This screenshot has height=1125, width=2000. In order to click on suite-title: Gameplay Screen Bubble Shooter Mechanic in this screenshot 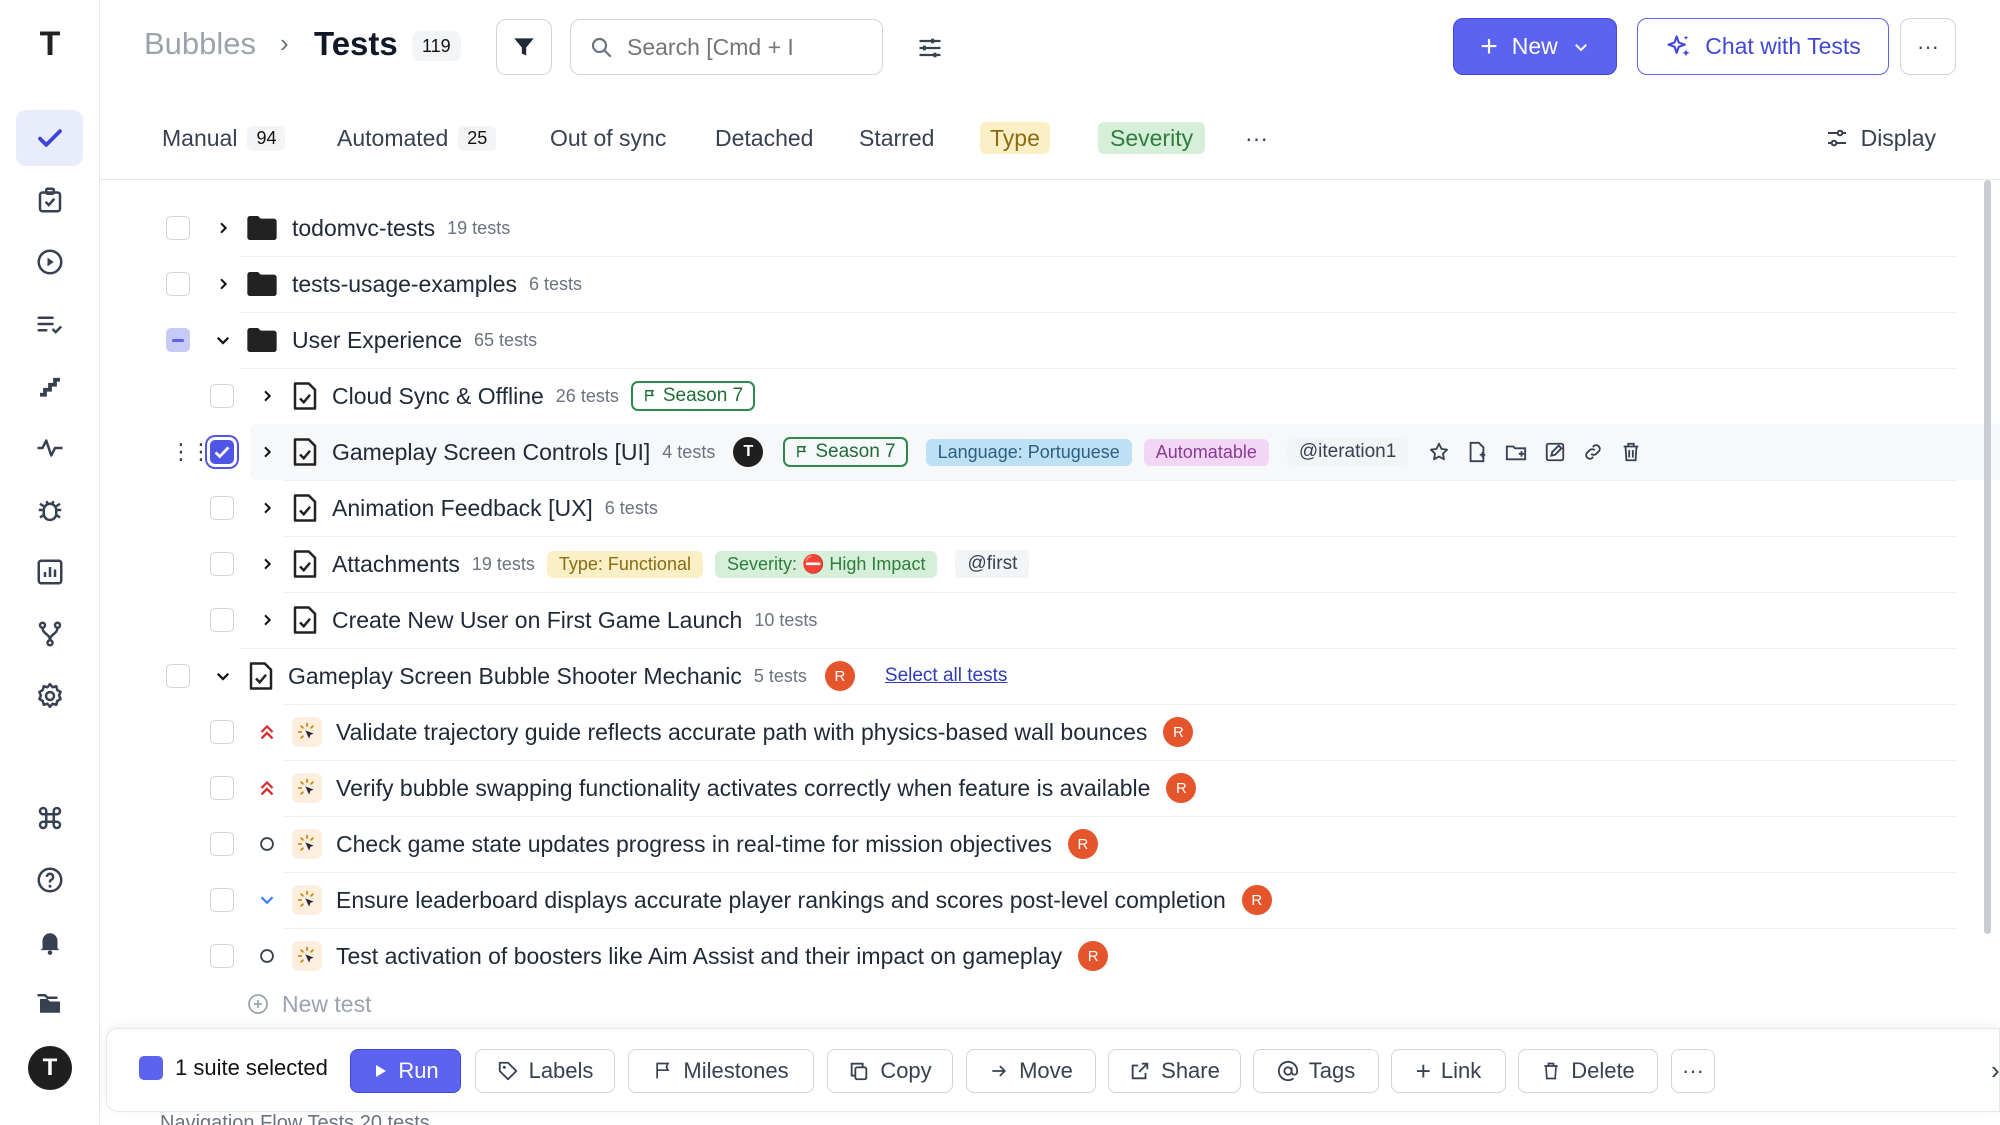, I will do `click(515, 676)`.